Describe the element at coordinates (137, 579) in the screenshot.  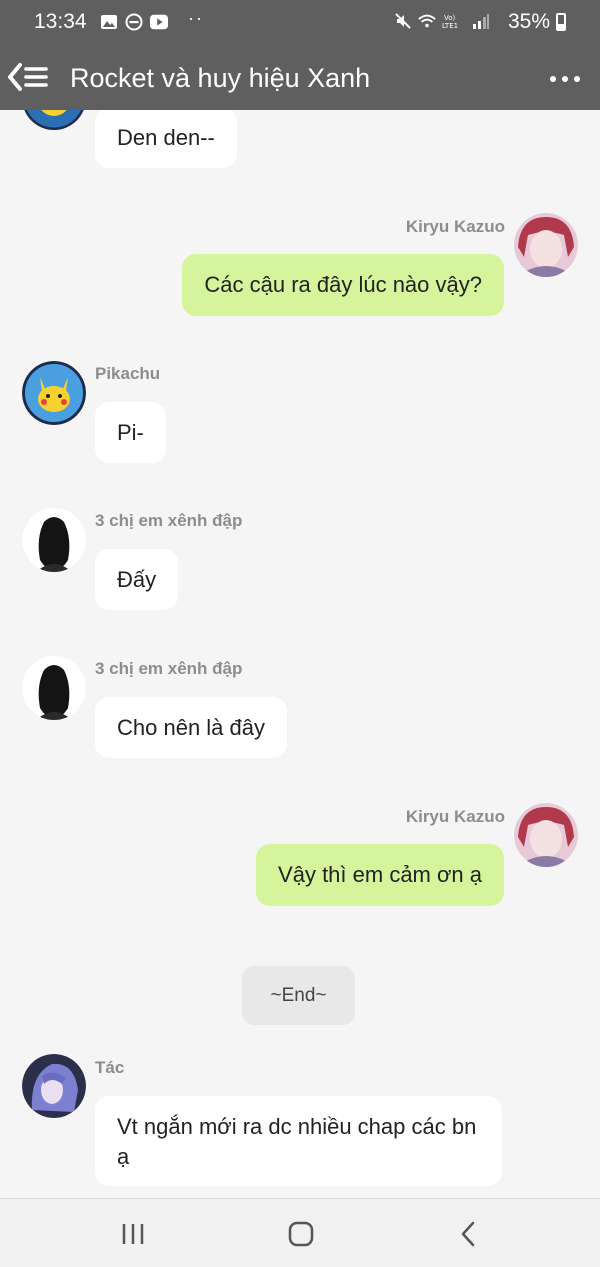
I see `message-bubble: Đấy` at that location.